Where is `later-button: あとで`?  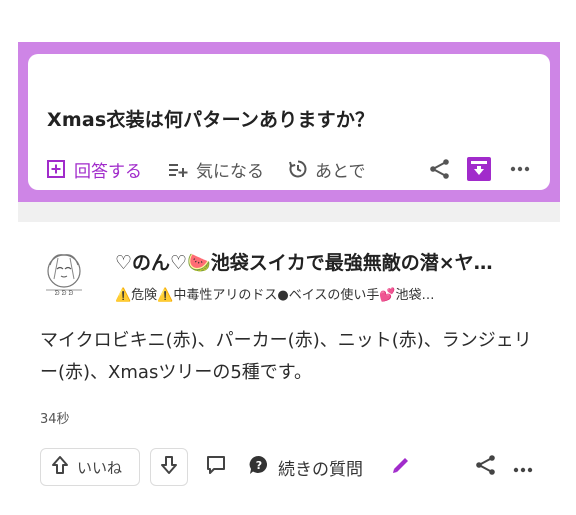 later-button: あとで is located at coordinates (327, 169).